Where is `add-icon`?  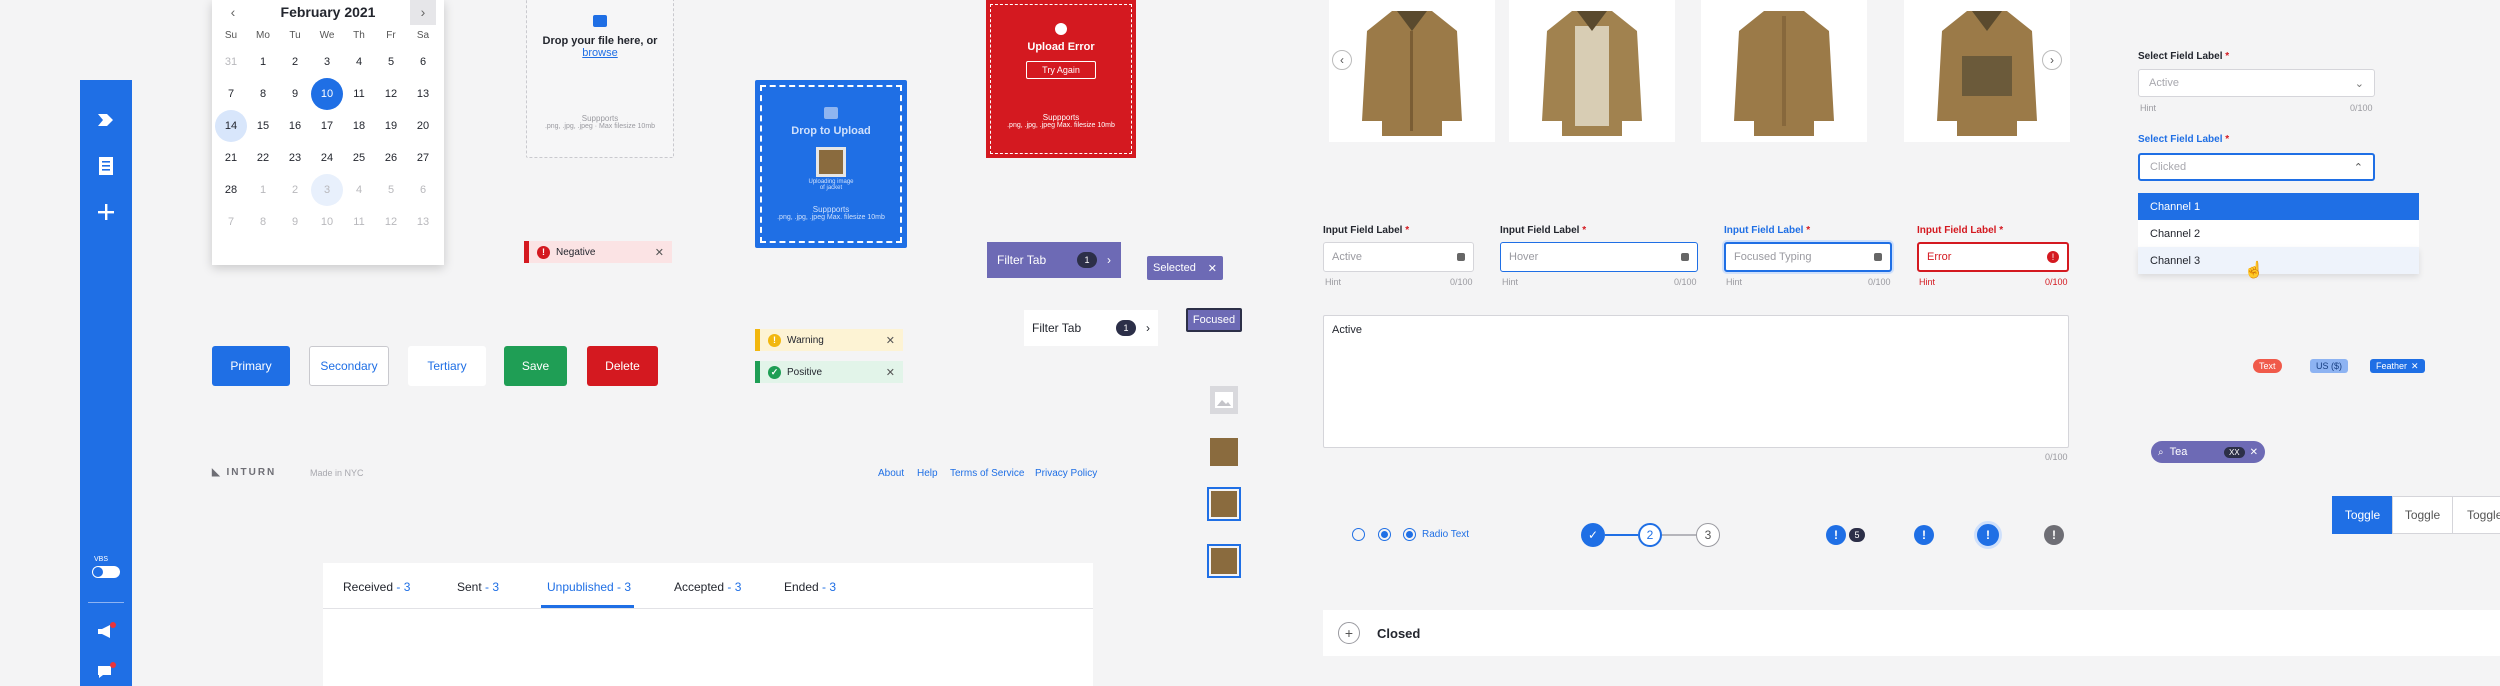 add-icon is located at coordinates (106, 212).